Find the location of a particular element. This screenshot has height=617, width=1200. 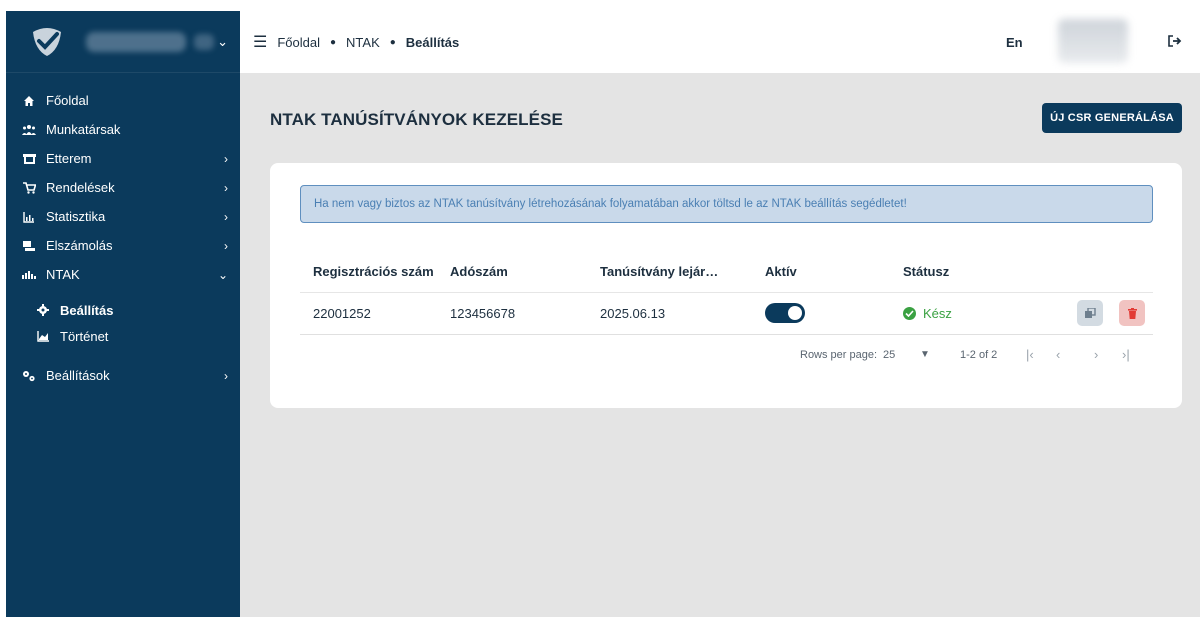

last-page-icon: ›| is located at coordinates (1126, 354).